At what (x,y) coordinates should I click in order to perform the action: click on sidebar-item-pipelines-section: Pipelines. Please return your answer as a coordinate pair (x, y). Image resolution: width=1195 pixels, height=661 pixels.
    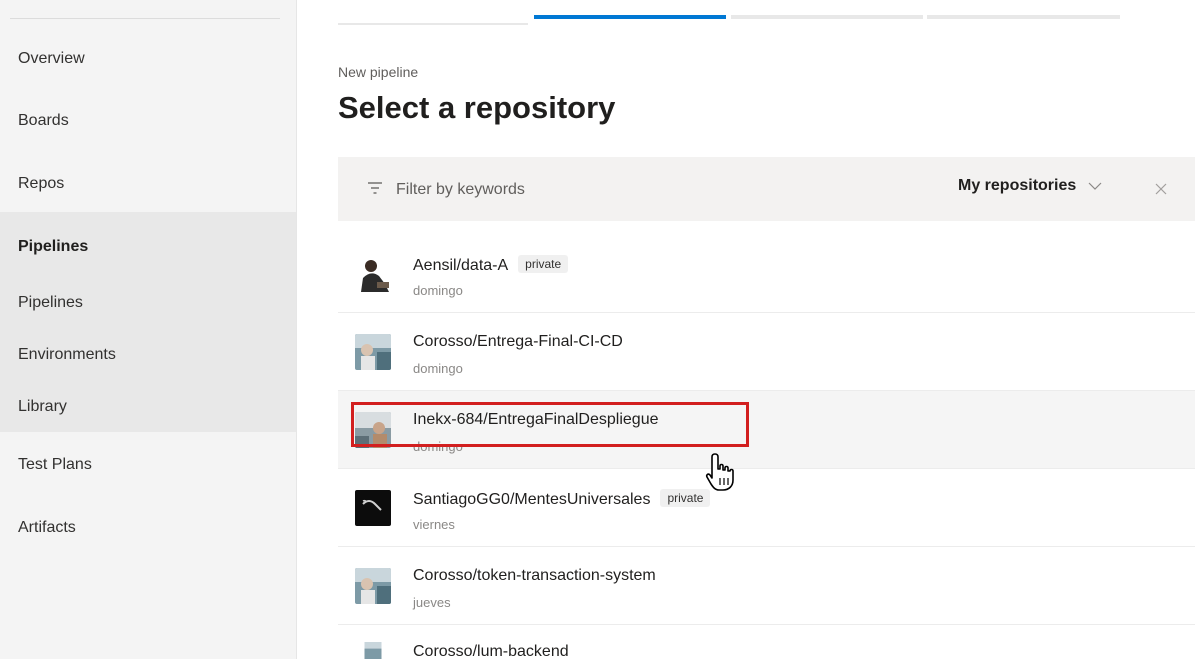
    Looking at the image, I should click on (148, 247).